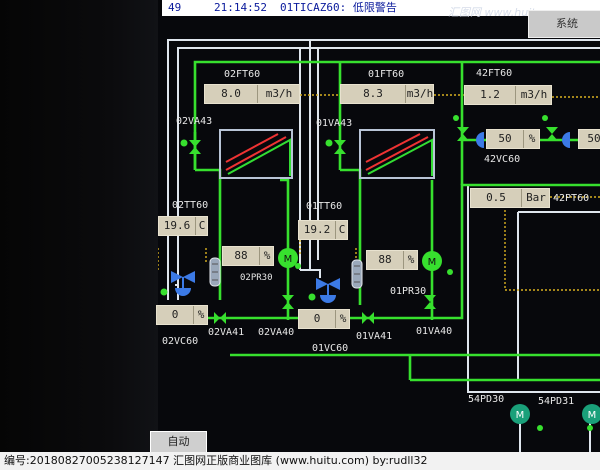 This screenshot has width=600, height=470. I want to click on alarm-time: 21:14:52, so click(240, 7).